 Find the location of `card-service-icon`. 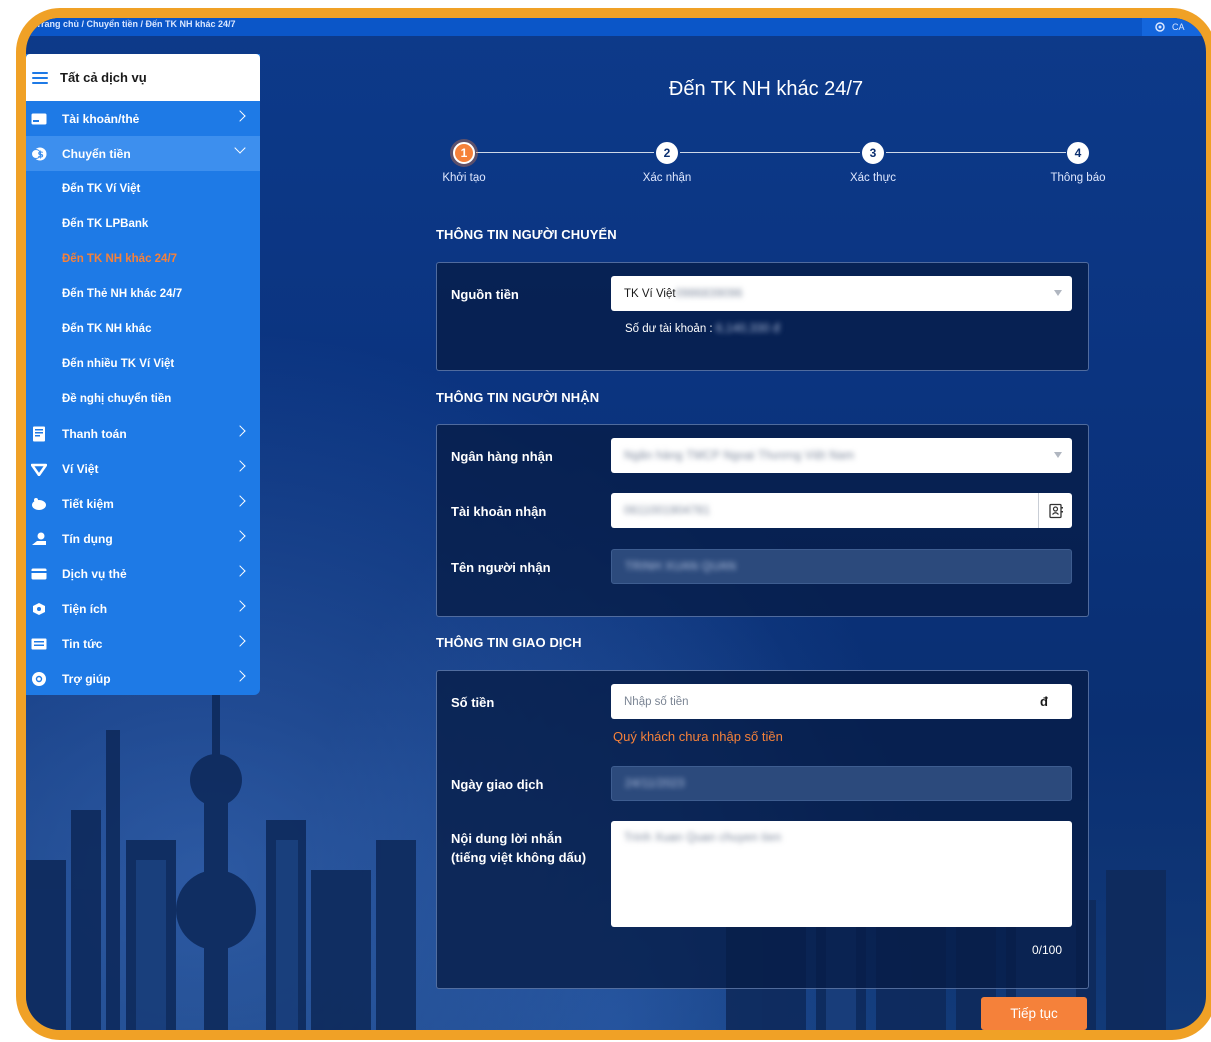

card-service-icon is located at coordinates (39, 574).